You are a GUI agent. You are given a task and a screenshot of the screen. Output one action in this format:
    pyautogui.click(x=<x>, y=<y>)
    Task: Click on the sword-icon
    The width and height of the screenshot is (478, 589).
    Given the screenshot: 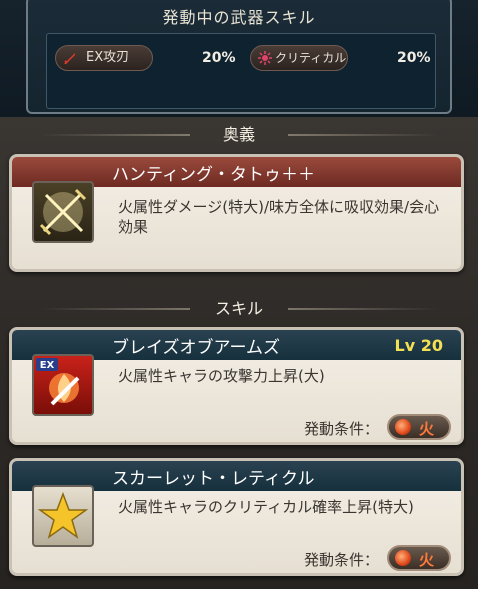 What is the action you would take?
    pyautogui.click(x=69, y=58)
    